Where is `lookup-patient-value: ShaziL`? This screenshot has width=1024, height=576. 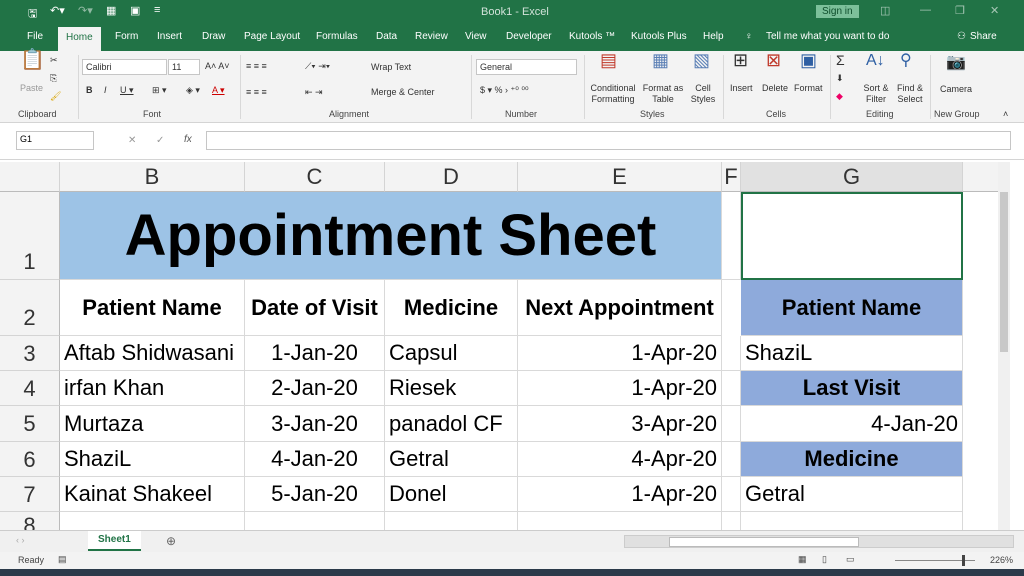 lookup-patient-value: ShaziL is located at coordinates (852, 353).